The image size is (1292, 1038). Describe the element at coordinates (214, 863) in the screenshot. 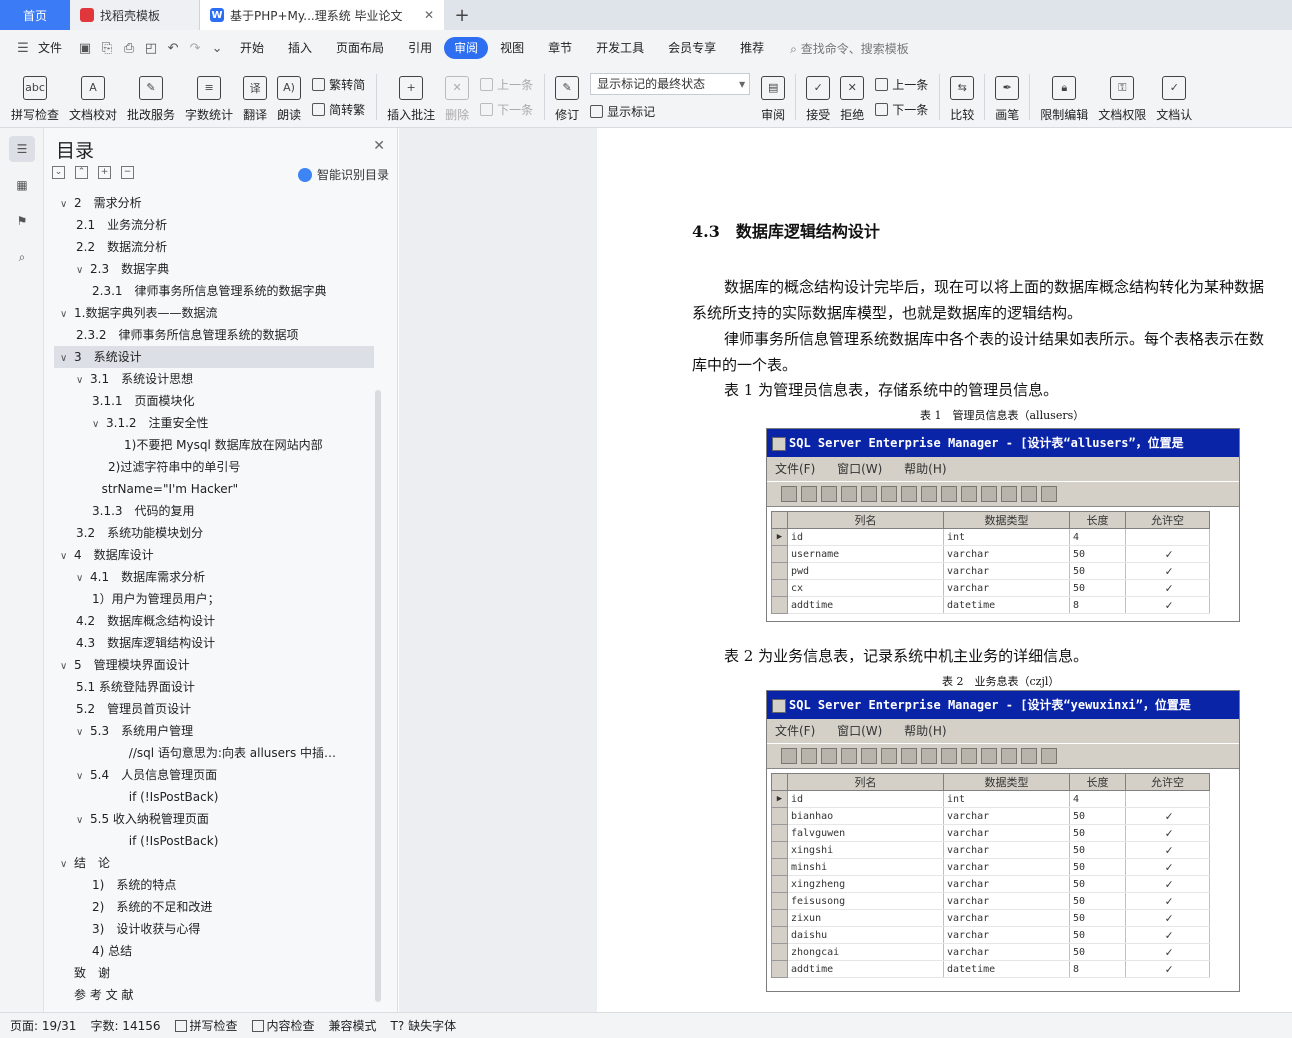

I see `toc-item: ∨ 结 论` at that location.